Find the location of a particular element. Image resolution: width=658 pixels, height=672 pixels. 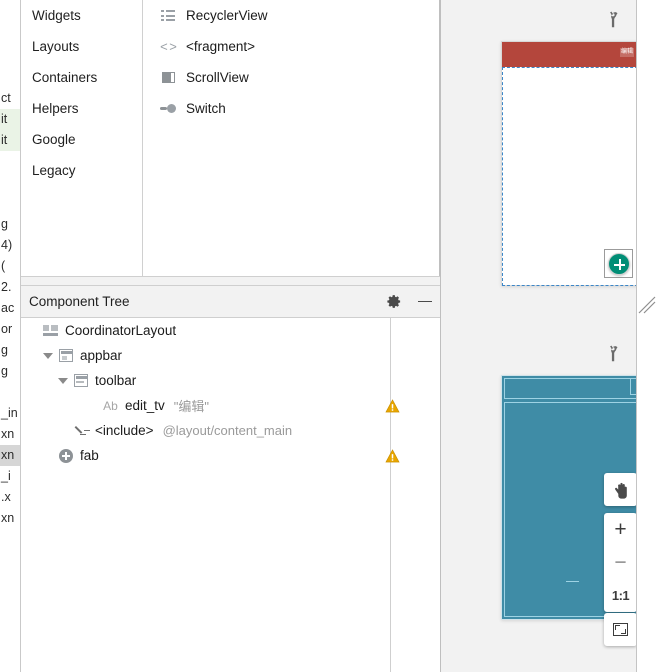

component-tree-node: toolbar is located at coordinates (230, 380).